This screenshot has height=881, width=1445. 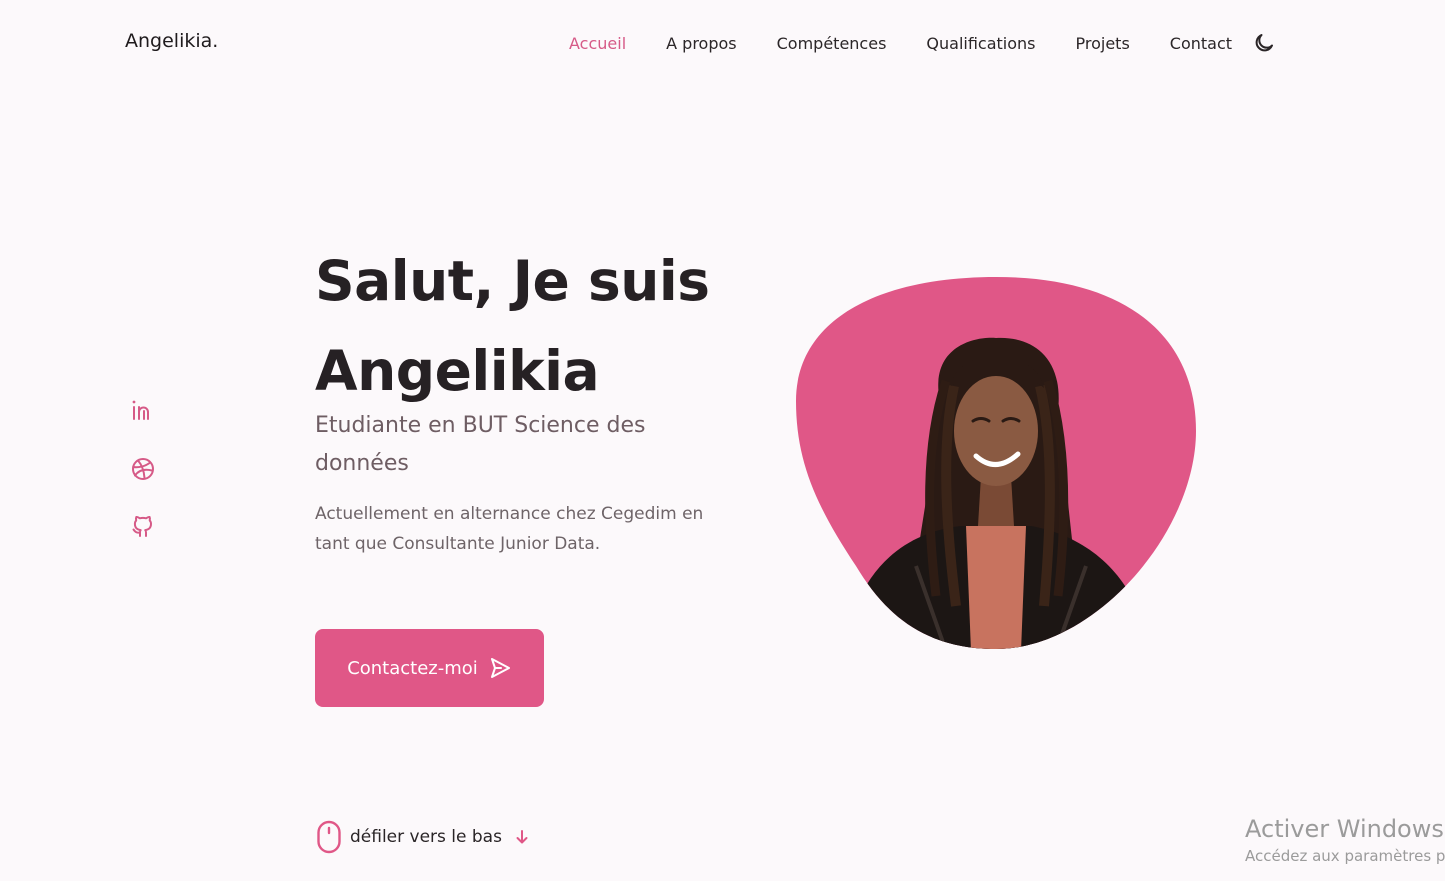 I want to click on scroll-down-link: défiler vers le bas, so click(x=423, y=837).